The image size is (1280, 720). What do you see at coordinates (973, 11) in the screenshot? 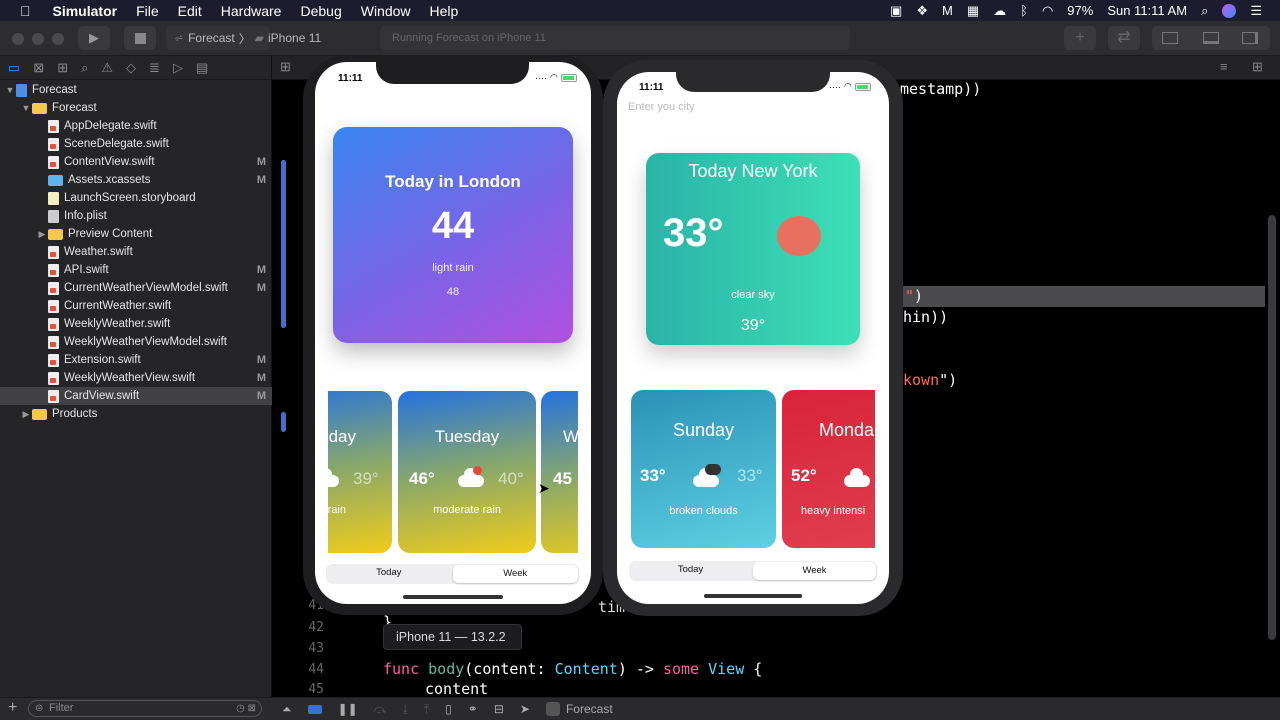
I see `utility-icon: ▦` at bounding box center [973, 11].